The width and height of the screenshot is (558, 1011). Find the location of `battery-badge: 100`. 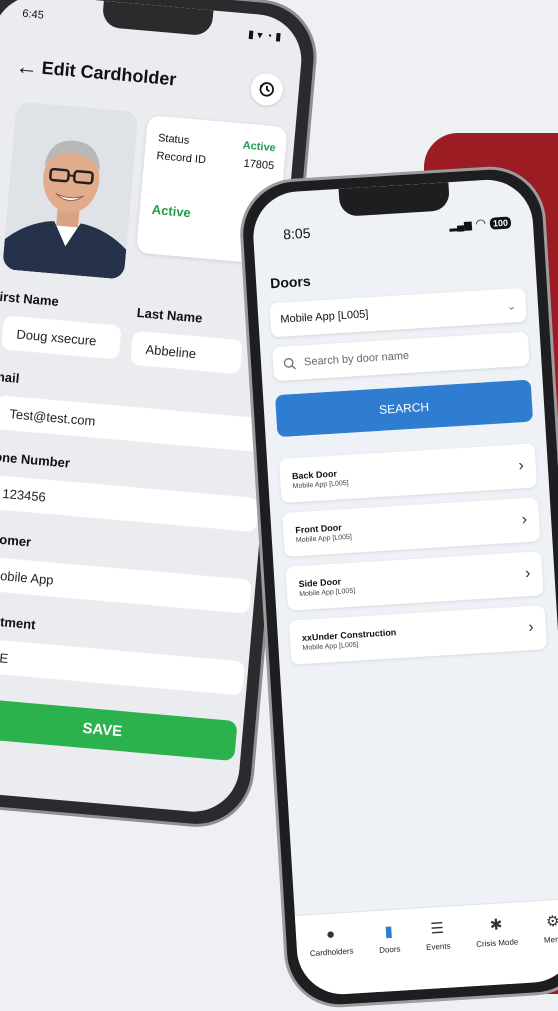

battery-badge: 100 is located at coordinates (500, 223).